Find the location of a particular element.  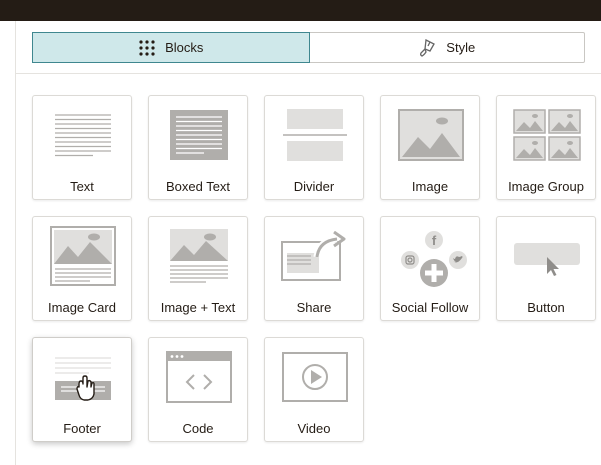

block-code: Code is located at coordinates (198, 389).